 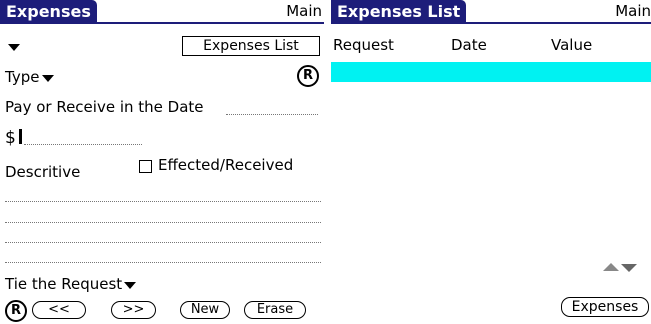 I want to click on category-dropdown-arrow-icon, so click(x=14, y=47).